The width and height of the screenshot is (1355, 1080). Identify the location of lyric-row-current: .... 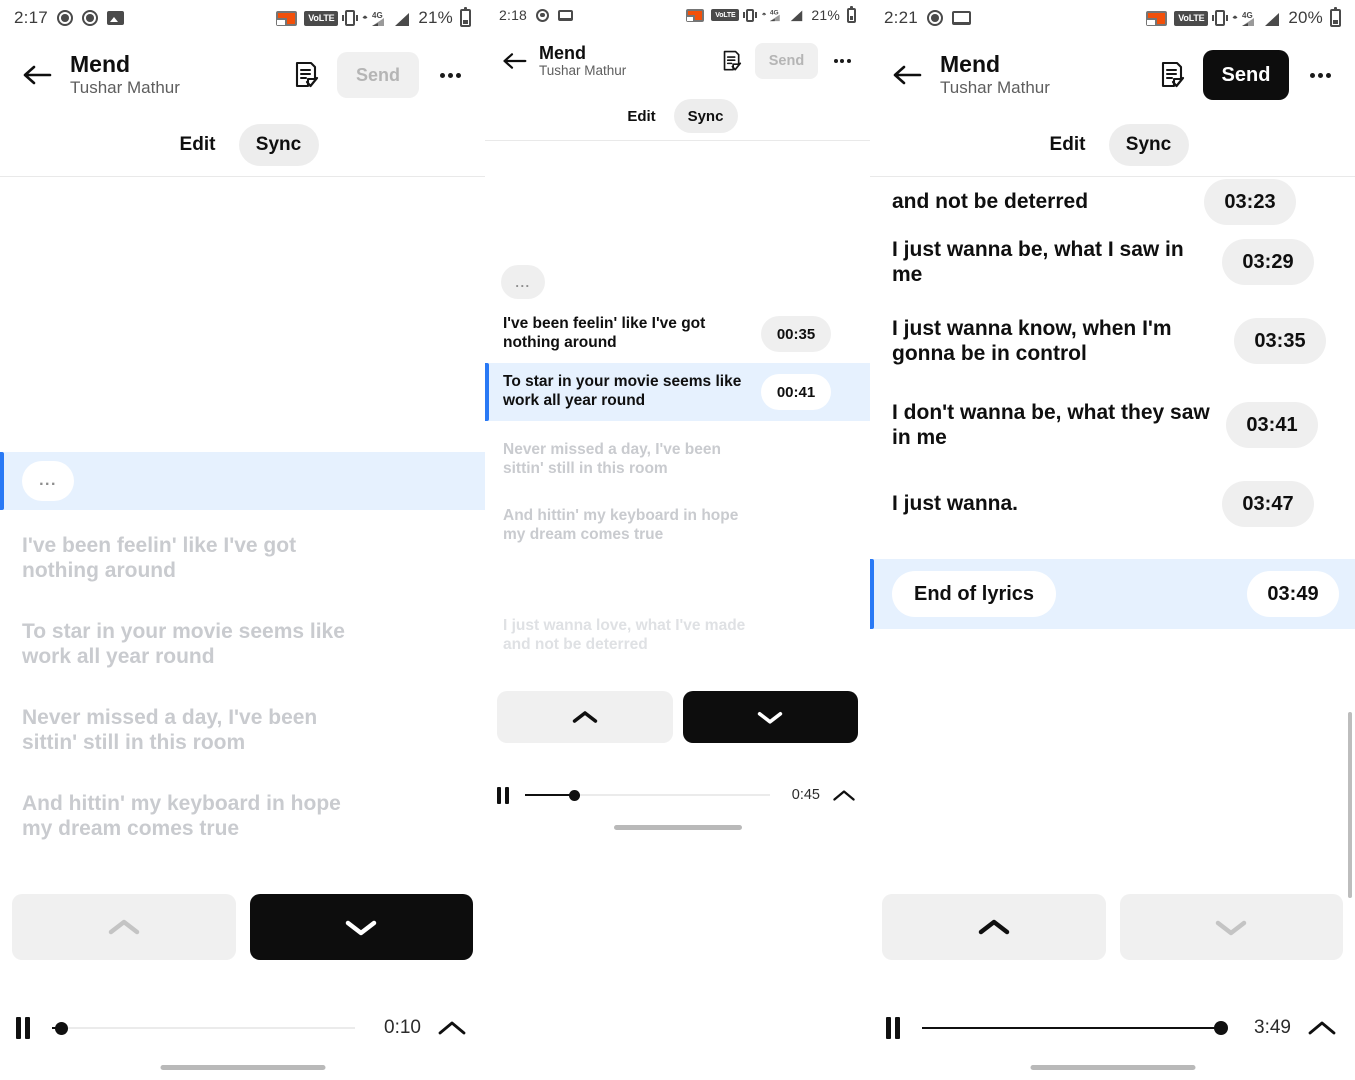
(242, 481).